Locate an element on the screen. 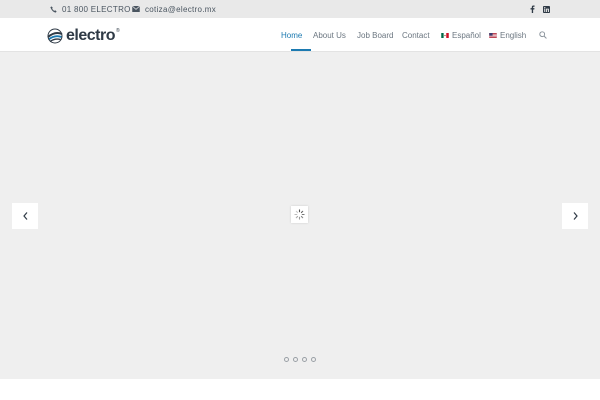 This screenshot has height=400, width=600. phone-contact: 01 800 ELECTRO is located at coordinates (90, 9).